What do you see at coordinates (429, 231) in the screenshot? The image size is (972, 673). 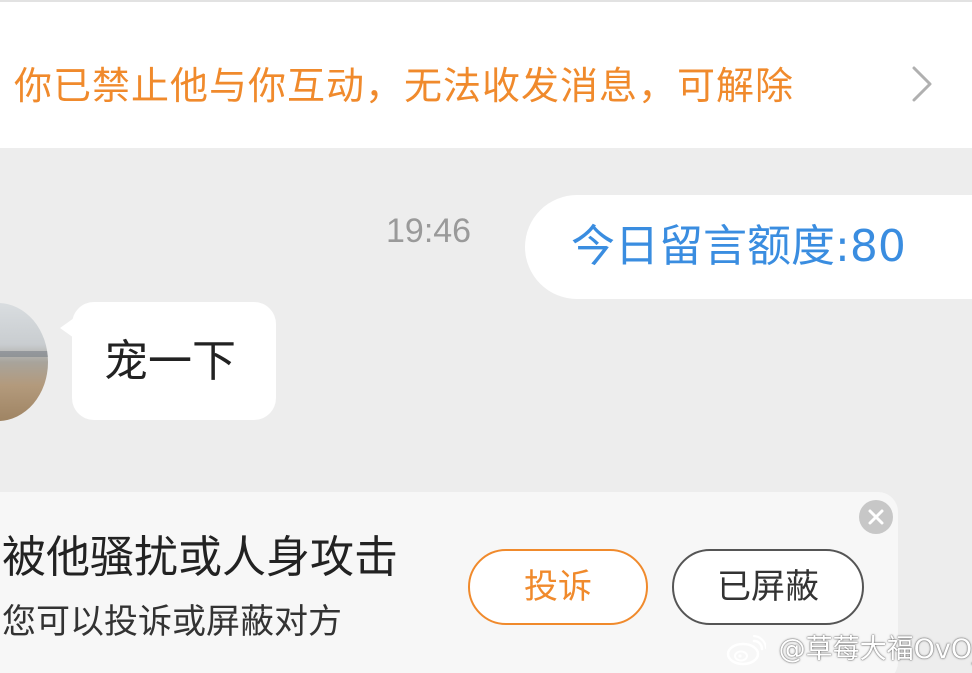 I see `message-timestamp: 19:46` at bounding box center [429, 231].